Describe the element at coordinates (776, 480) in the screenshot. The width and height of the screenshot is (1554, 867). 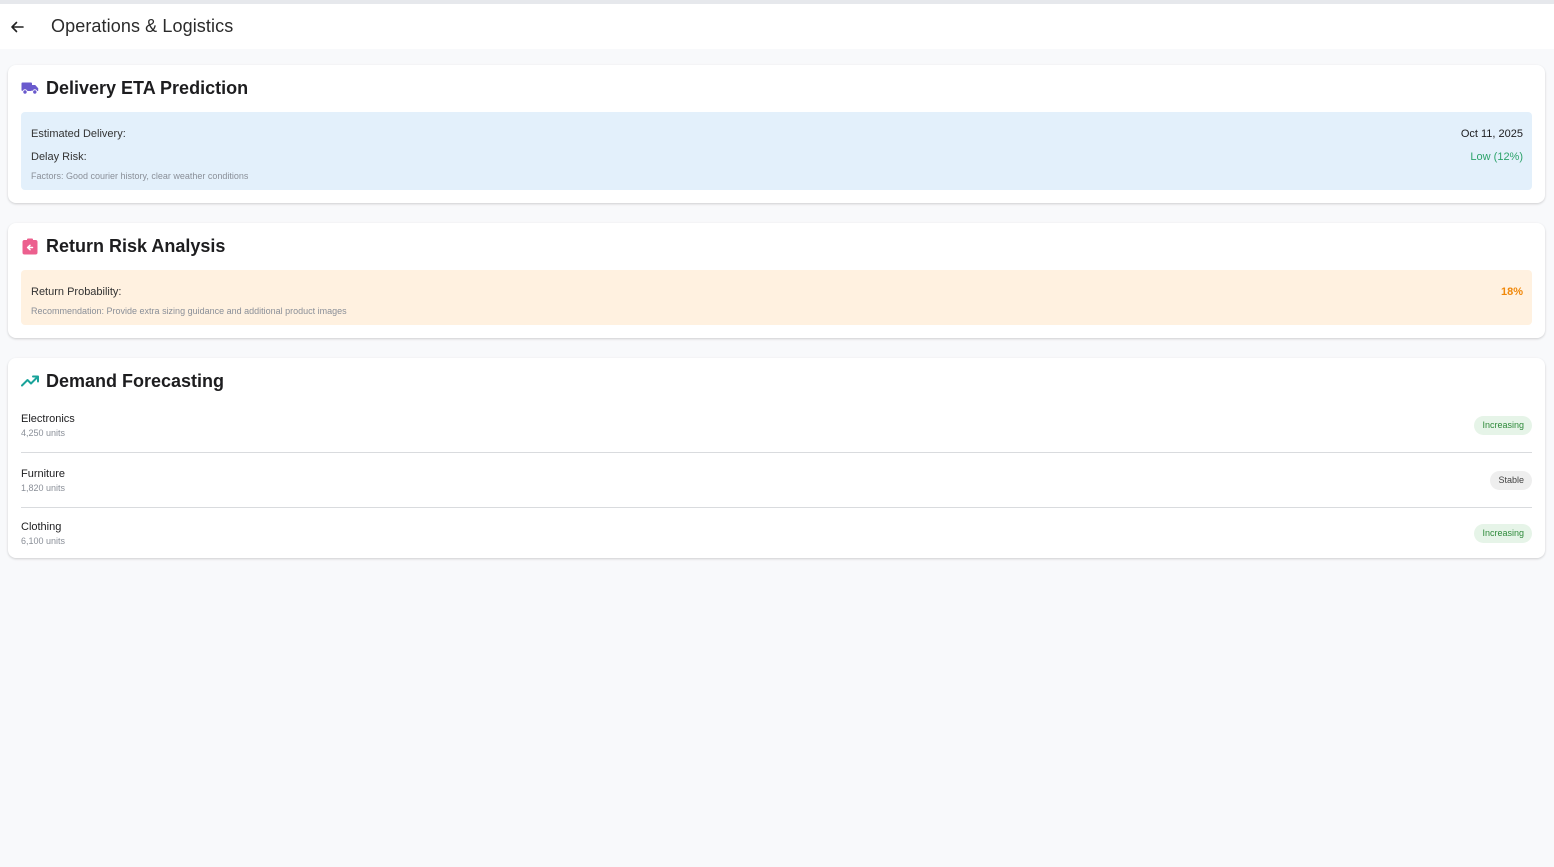
I see `list-item: Furniture 1,820 units Stable` at that location.